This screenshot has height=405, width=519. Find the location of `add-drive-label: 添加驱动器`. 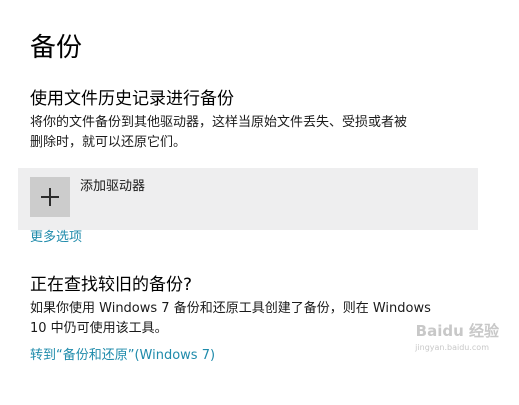

add-drive-label: 添加驱动器 is located at coordinates (113, 186).